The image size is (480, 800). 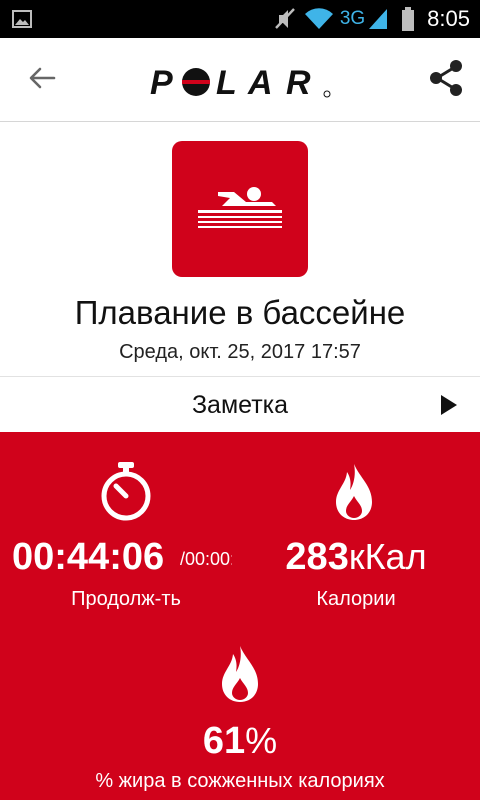 What do you see at coordinates (285, 19) in the screenshot?
I see `mute-icon` at bounding box center [285, 19].